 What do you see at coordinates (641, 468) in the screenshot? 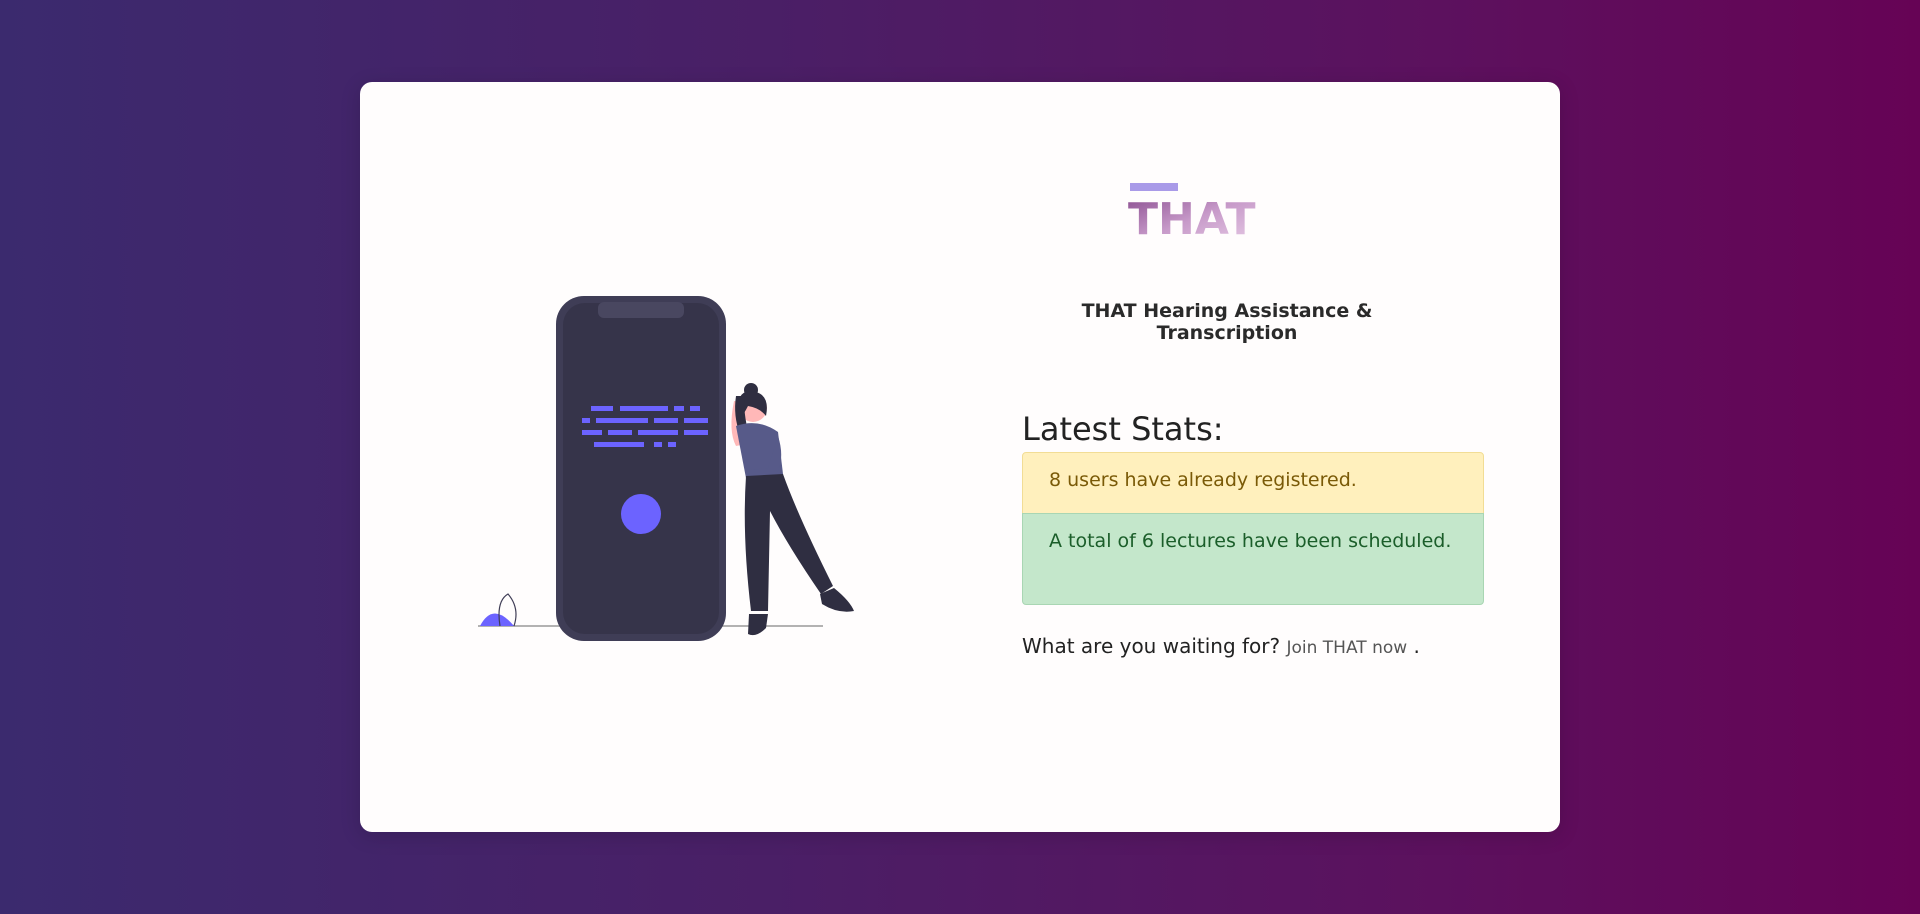
I see `phone-icon` at bounding box center [641, 468].